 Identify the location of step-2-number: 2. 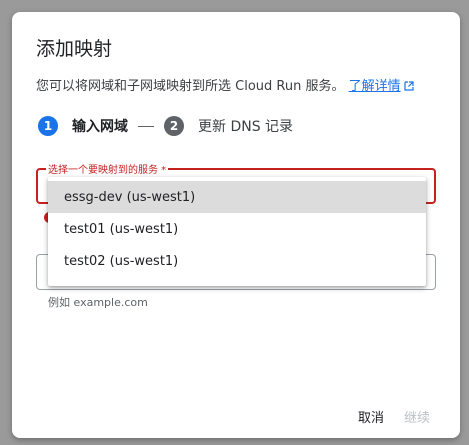
(174, 126).